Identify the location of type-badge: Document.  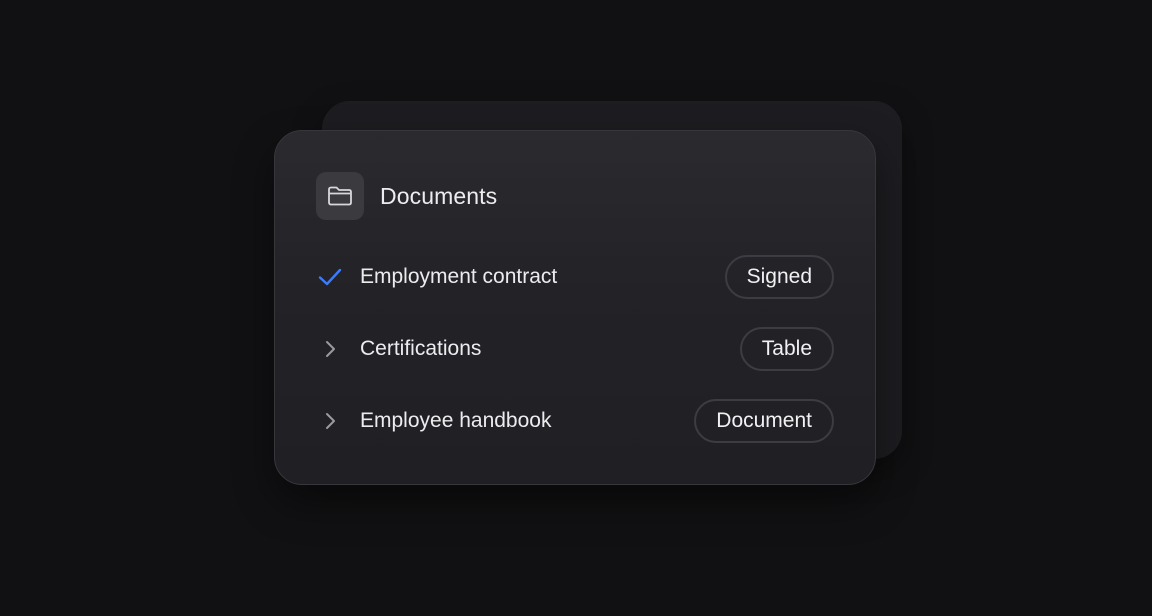
(764, 421).